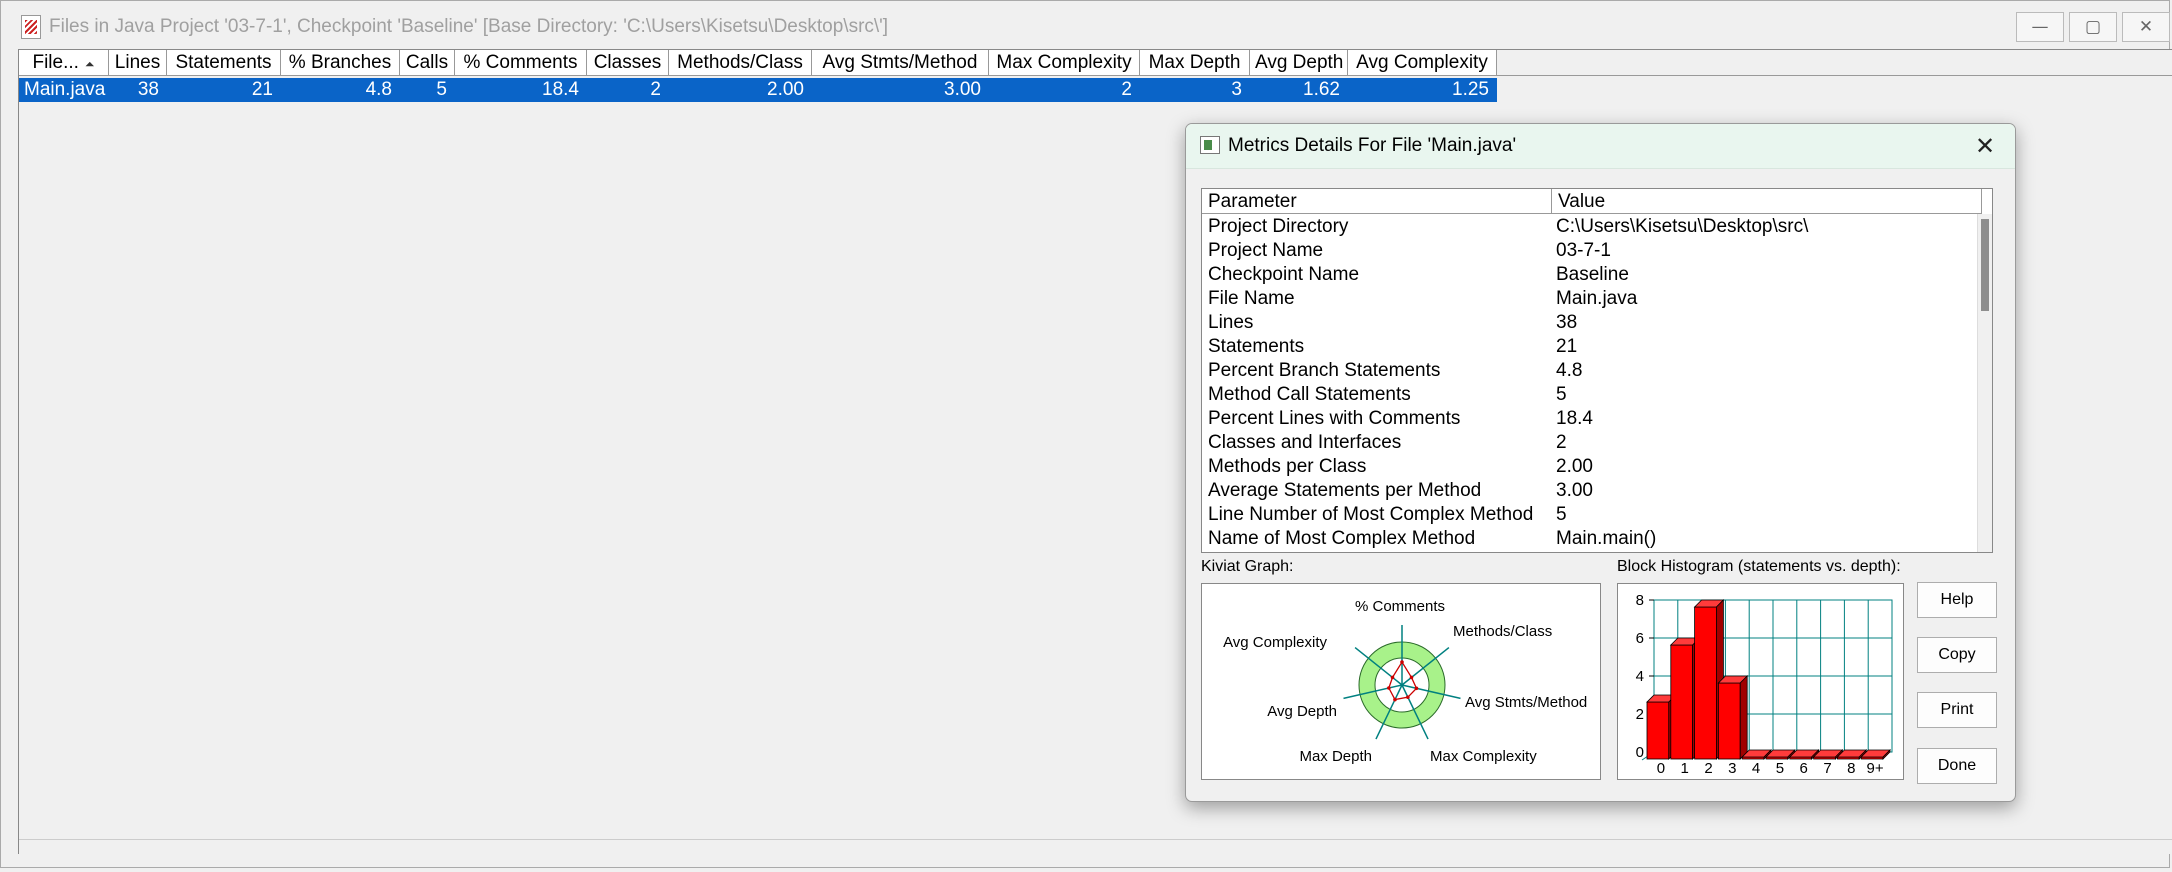 Image resolution: width=2172 pixels, height=872 pixels. I want to click on list-item: Classes and Interfaces 2, so click(1589, 443).